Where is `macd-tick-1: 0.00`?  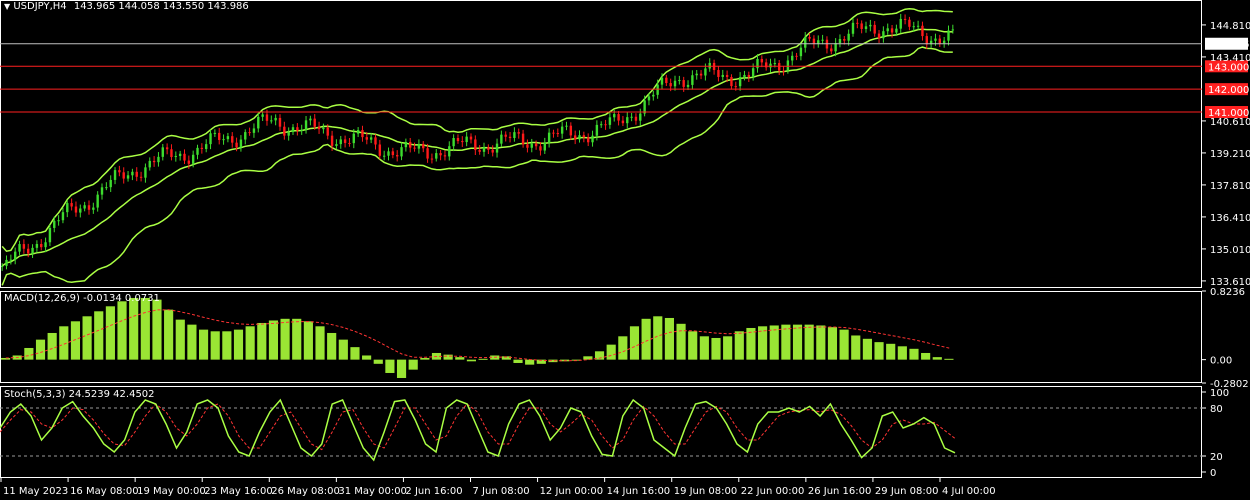
macd-tick-1: 0.00 is located at coordinates (1221, 361).